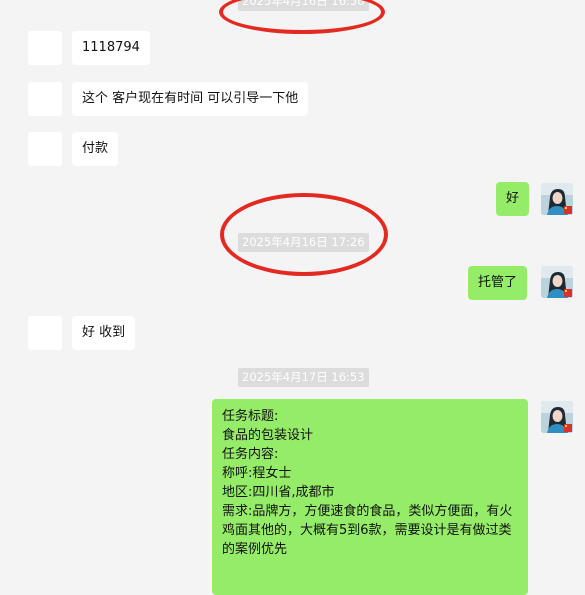 The width and height of the screenshot is (585, 595). What do you see at coordinates (278, 492) in the screenshot?
I see `task-line: 地区:四川省,成都市` at bounding box center [278, 492].